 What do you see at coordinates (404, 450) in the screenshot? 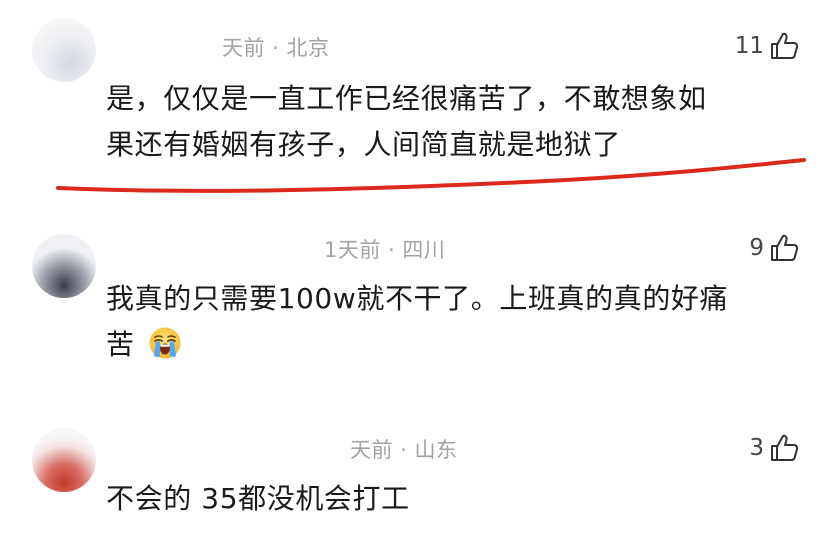
I see `comment-meta: 天前 · 山东` at bounding box center [404, 450].